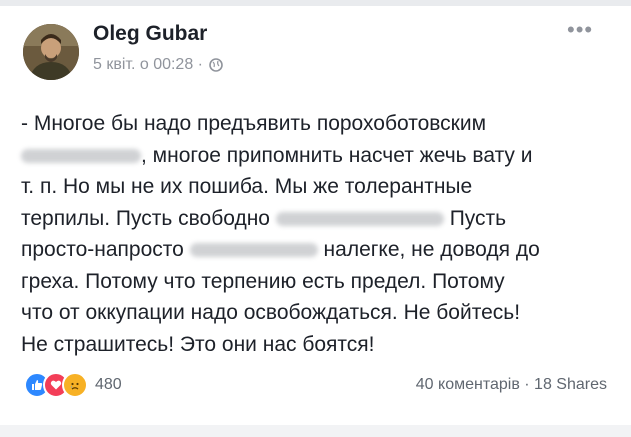 The height and width of the screenshot is (437, 631). I want to click on globe-icon, so click(216, 65).